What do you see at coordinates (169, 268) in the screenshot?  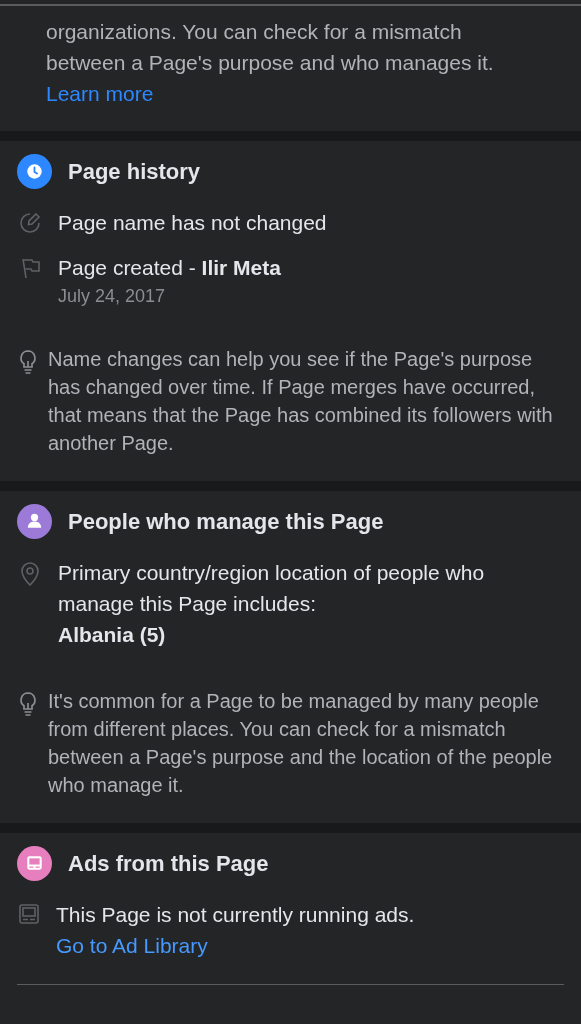 I see `info-text: Page created - Ilir Meta` at bounding box center [169, 268].